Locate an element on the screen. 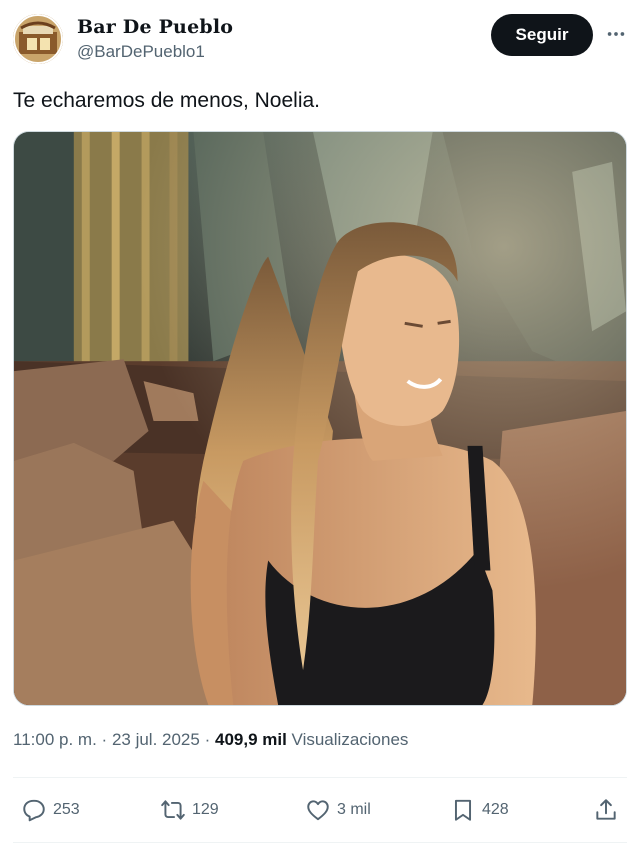  share-icon is located at coordinates (606, 809).